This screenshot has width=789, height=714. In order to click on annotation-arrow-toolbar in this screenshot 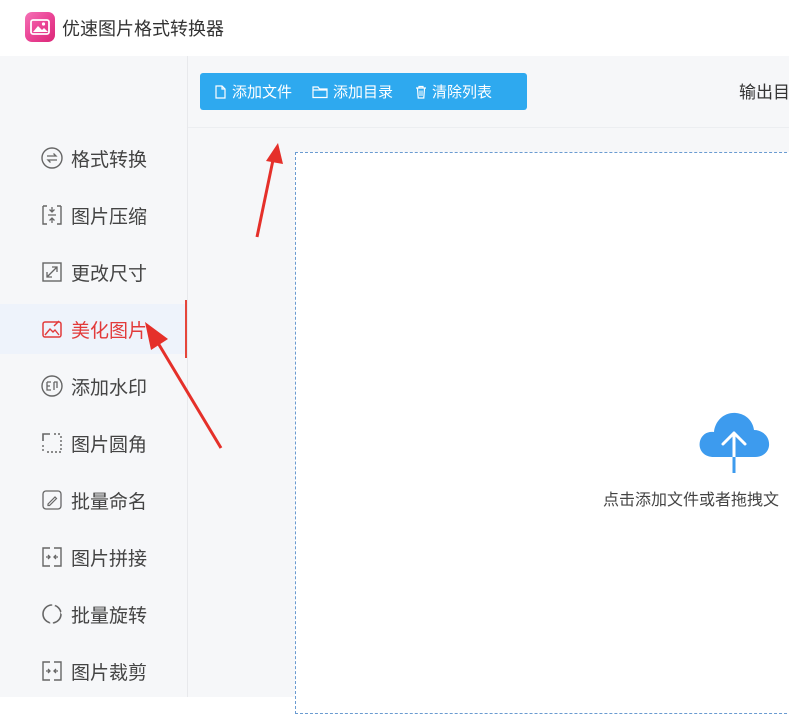, I will do `click(269, 190)`.